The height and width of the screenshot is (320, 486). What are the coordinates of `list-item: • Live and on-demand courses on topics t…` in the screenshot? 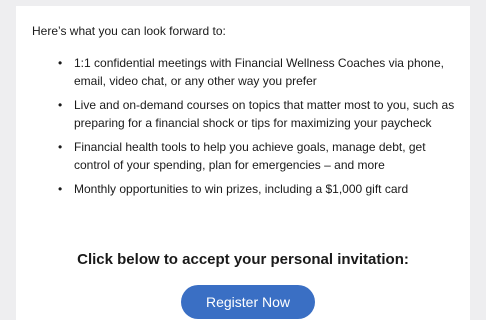 It's located at (258, 114).